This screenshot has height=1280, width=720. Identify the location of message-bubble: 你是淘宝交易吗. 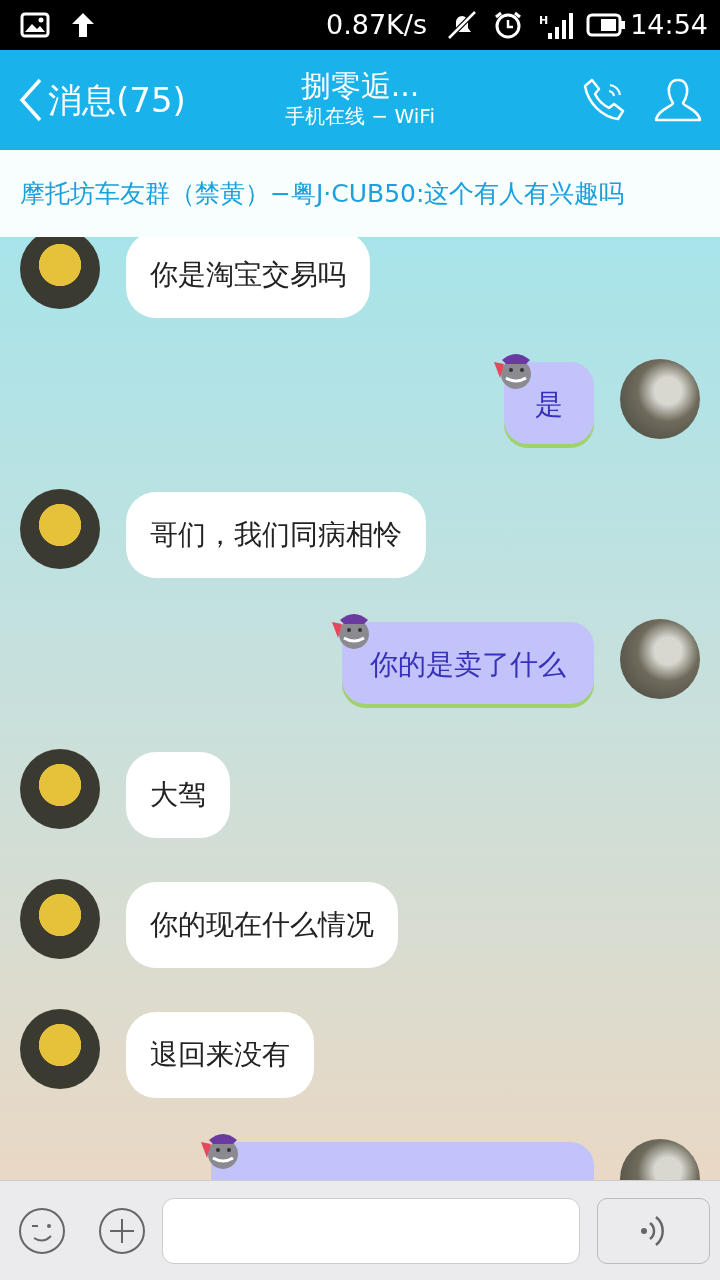
(248, 277).